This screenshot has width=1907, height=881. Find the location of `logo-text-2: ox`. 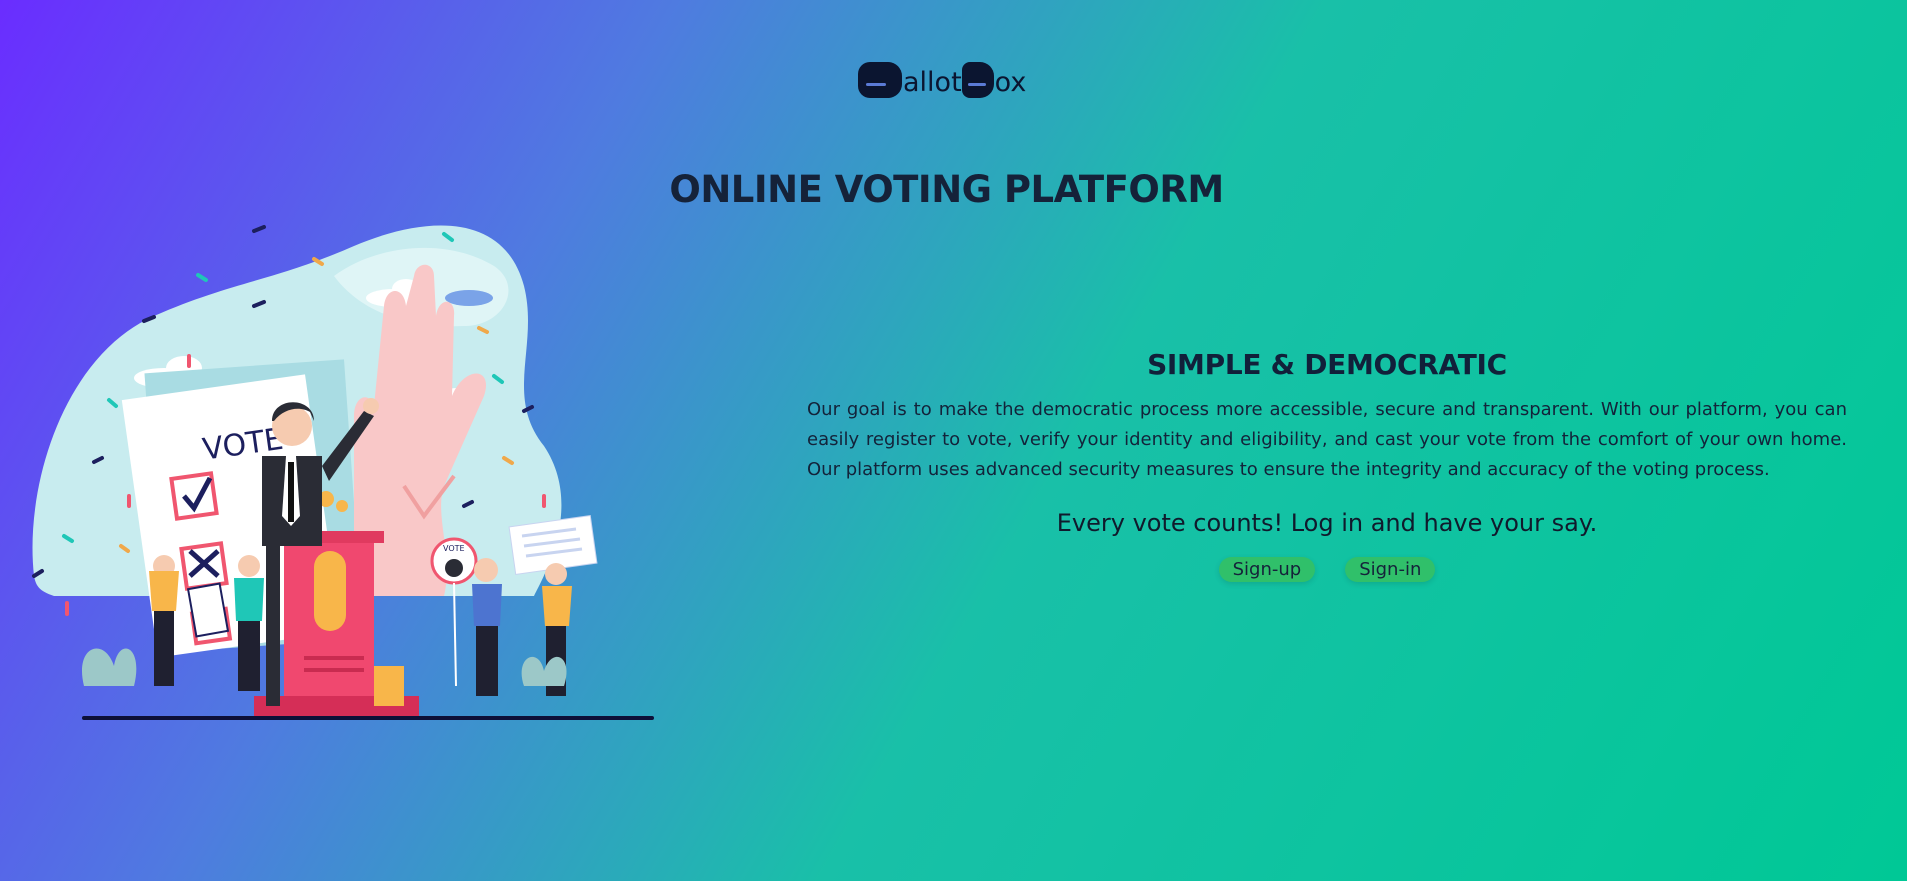

logo-text-2: ox is located at coordinates (1010, 82).